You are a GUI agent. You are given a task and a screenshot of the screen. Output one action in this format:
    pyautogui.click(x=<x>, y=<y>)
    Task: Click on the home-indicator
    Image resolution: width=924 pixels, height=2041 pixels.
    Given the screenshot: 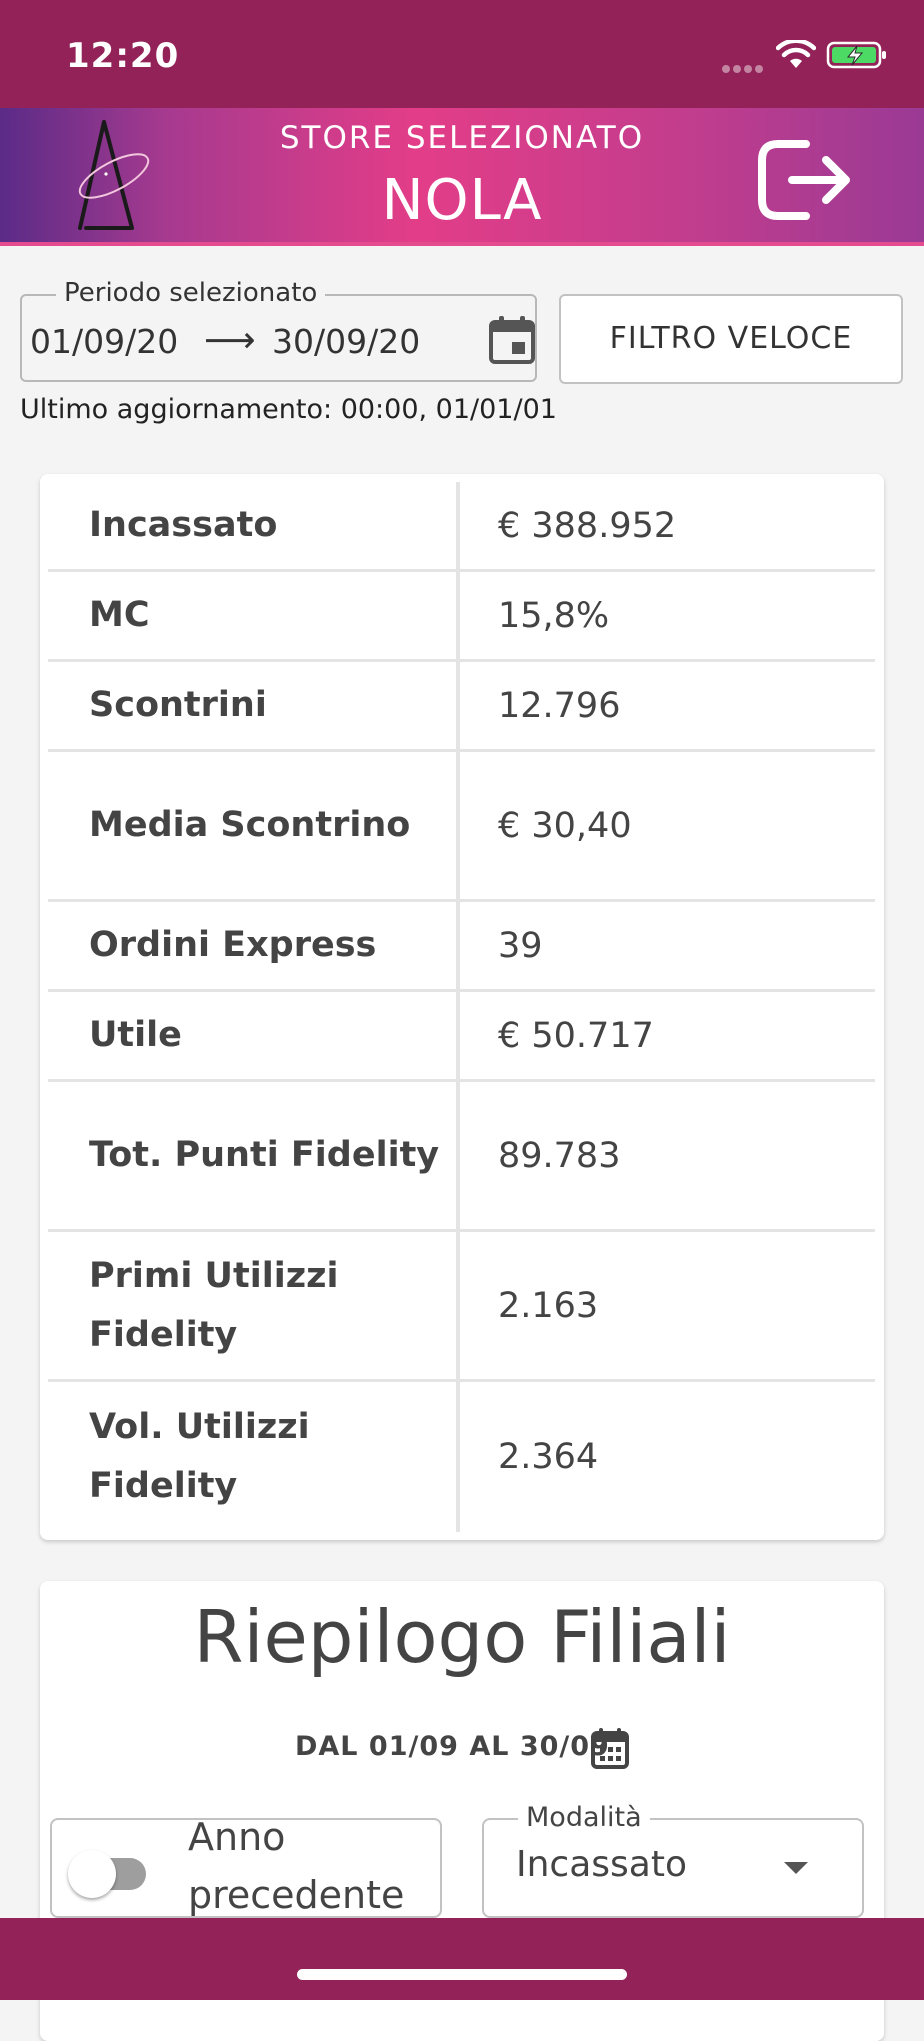 What is the action you would take?
    pyautogui.click(x=462, y=1974)
    